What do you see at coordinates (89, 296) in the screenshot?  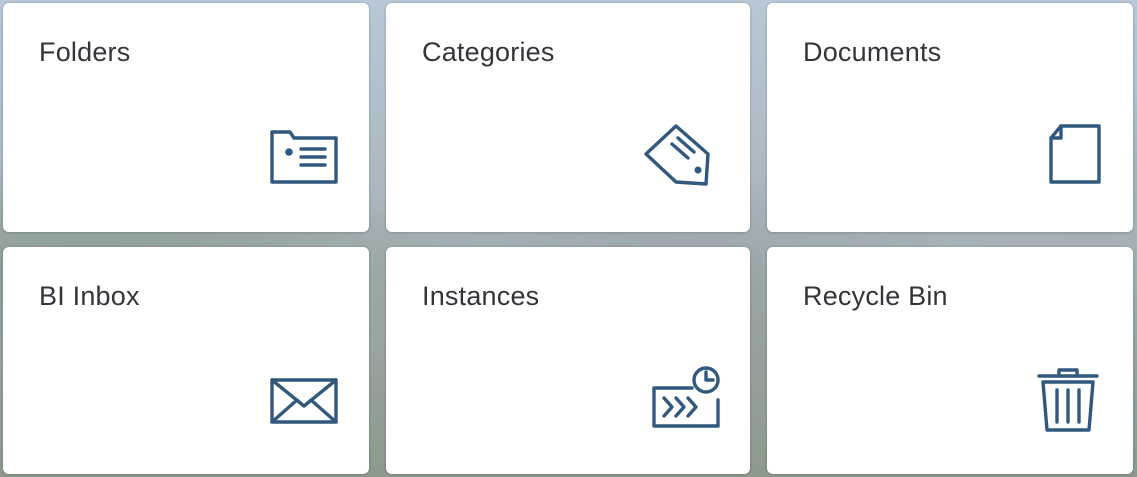 I see `tile-label: BI Inbox` at bounding box center [89, 296].